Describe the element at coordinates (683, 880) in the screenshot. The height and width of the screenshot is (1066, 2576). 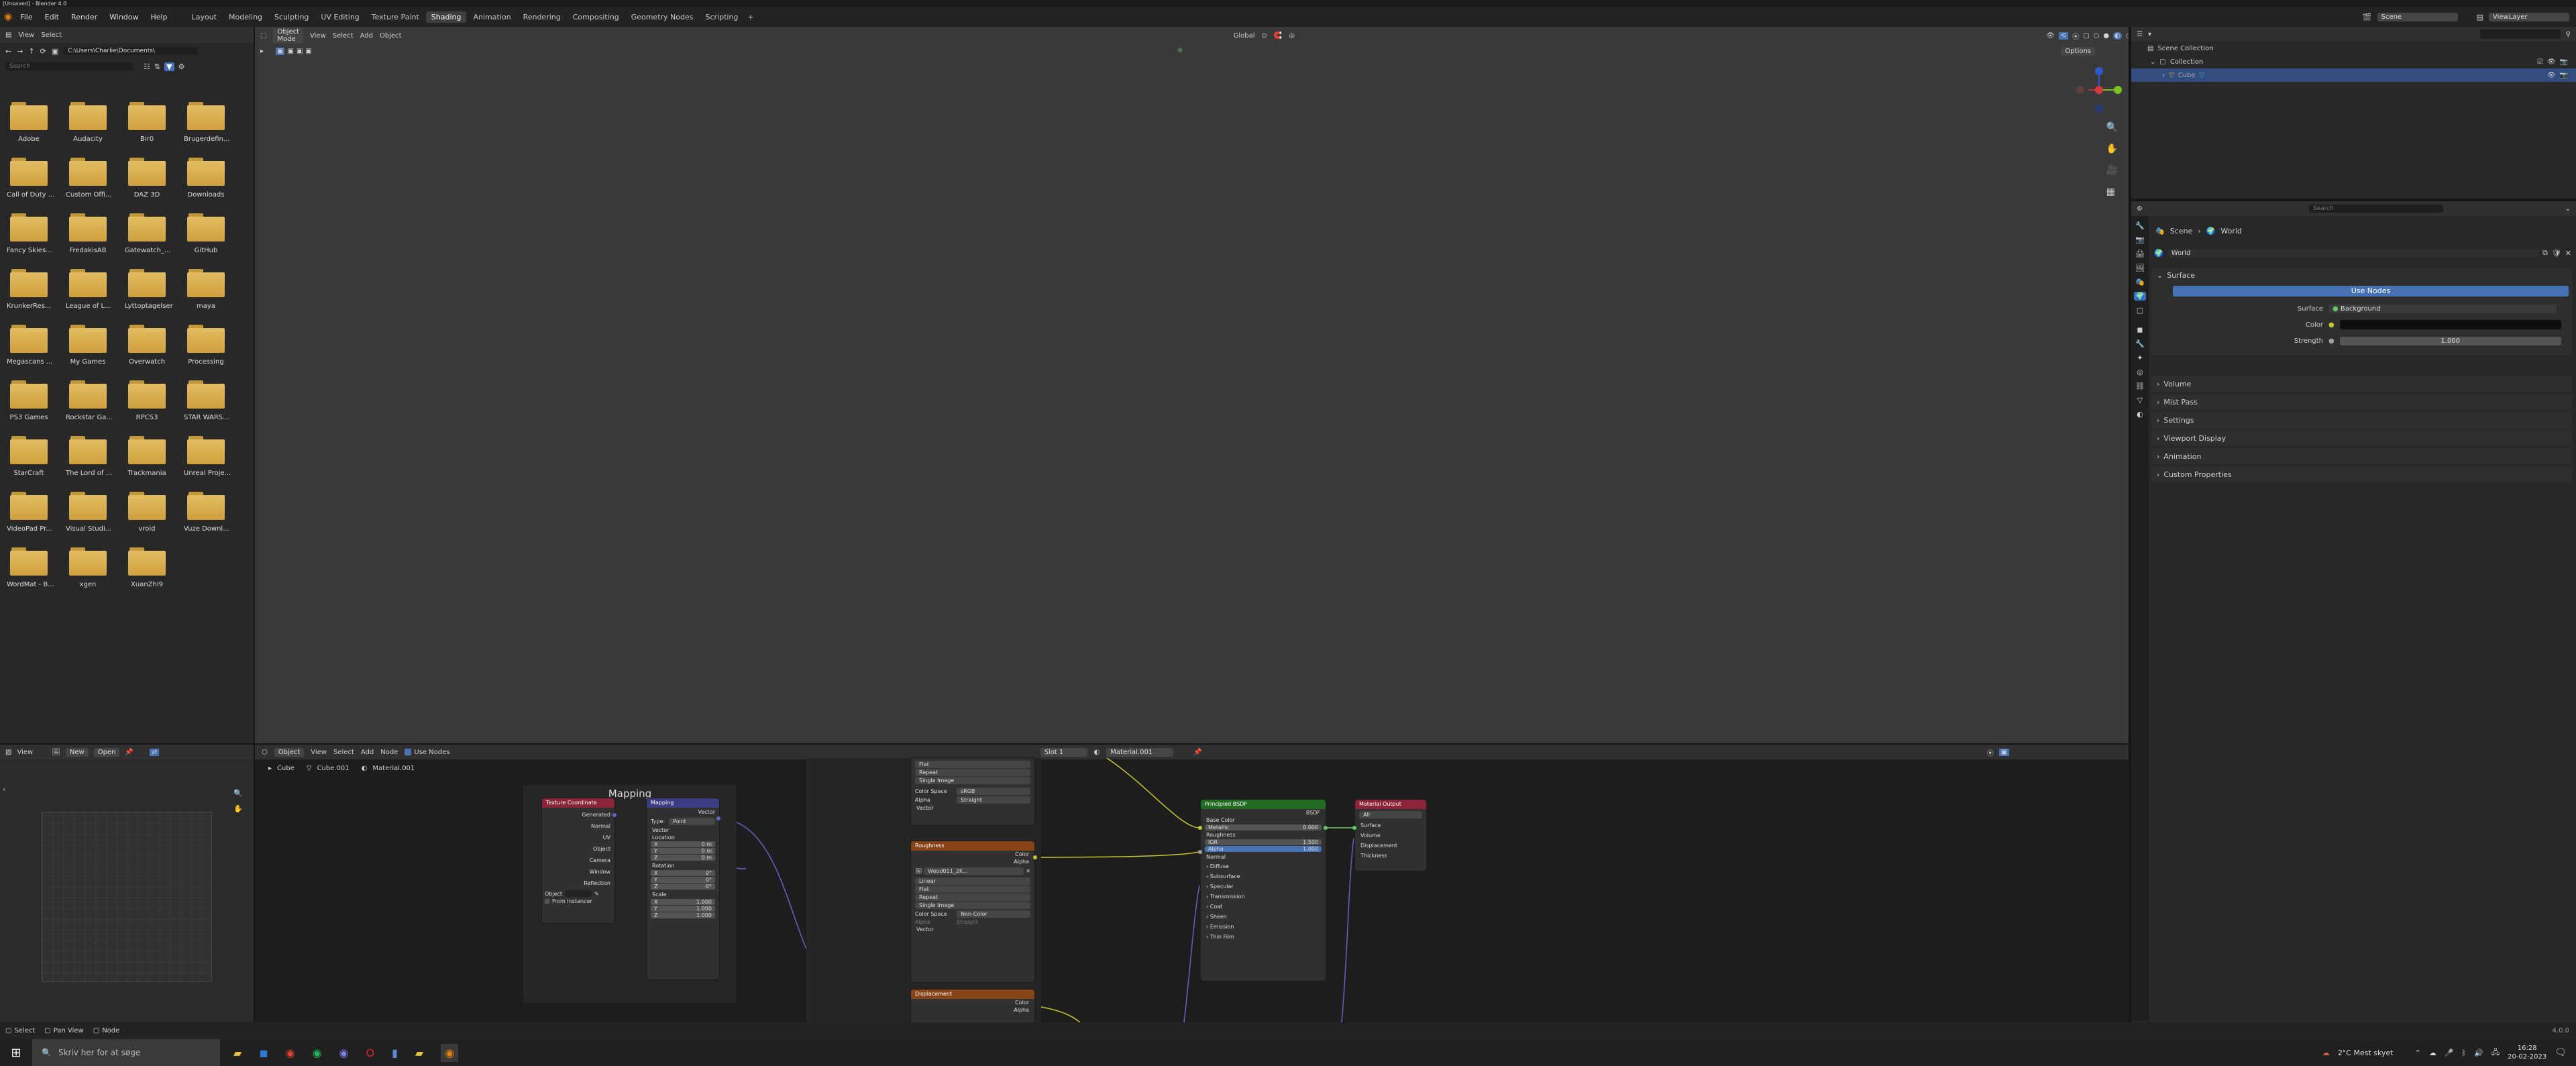
I see `mapping-rot-field: Y 0°` at that location.